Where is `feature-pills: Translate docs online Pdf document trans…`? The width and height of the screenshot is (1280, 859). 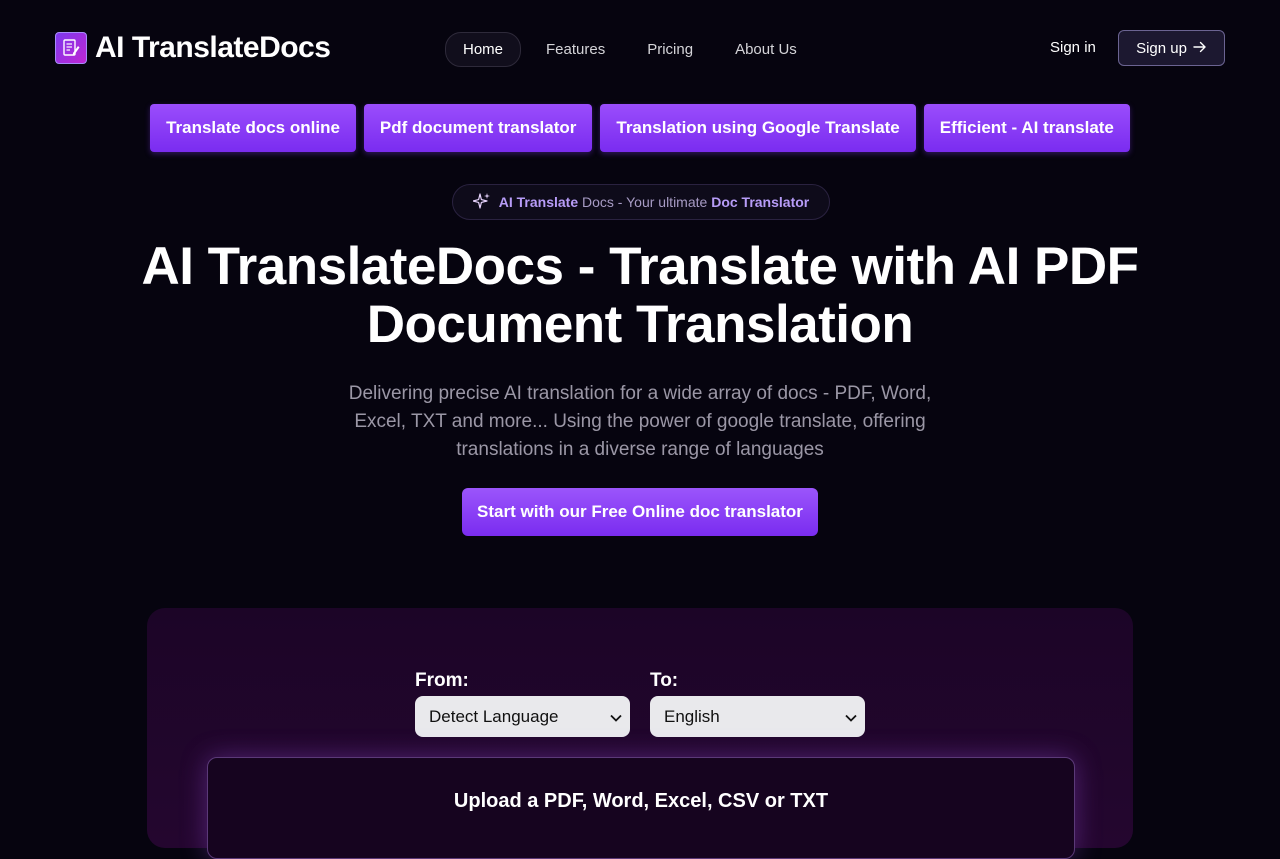
feature-pills: Translate docs online Pdf document trans… is located at coordinates (640, 128).